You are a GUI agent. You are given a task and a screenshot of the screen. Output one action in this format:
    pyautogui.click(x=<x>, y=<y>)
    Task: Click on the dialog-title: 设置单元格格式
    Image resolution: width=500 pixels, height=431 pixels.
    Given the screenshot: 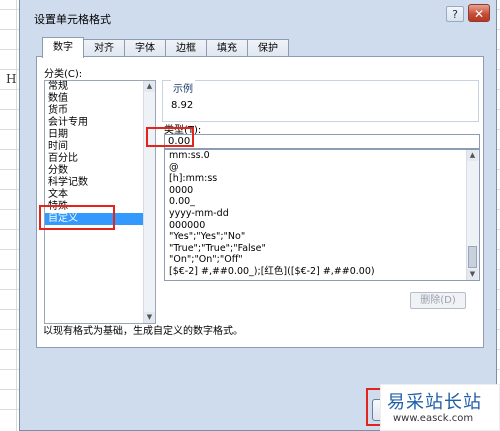 What is the action you would take?
    pyautogui.click(x=72, y=19)
    